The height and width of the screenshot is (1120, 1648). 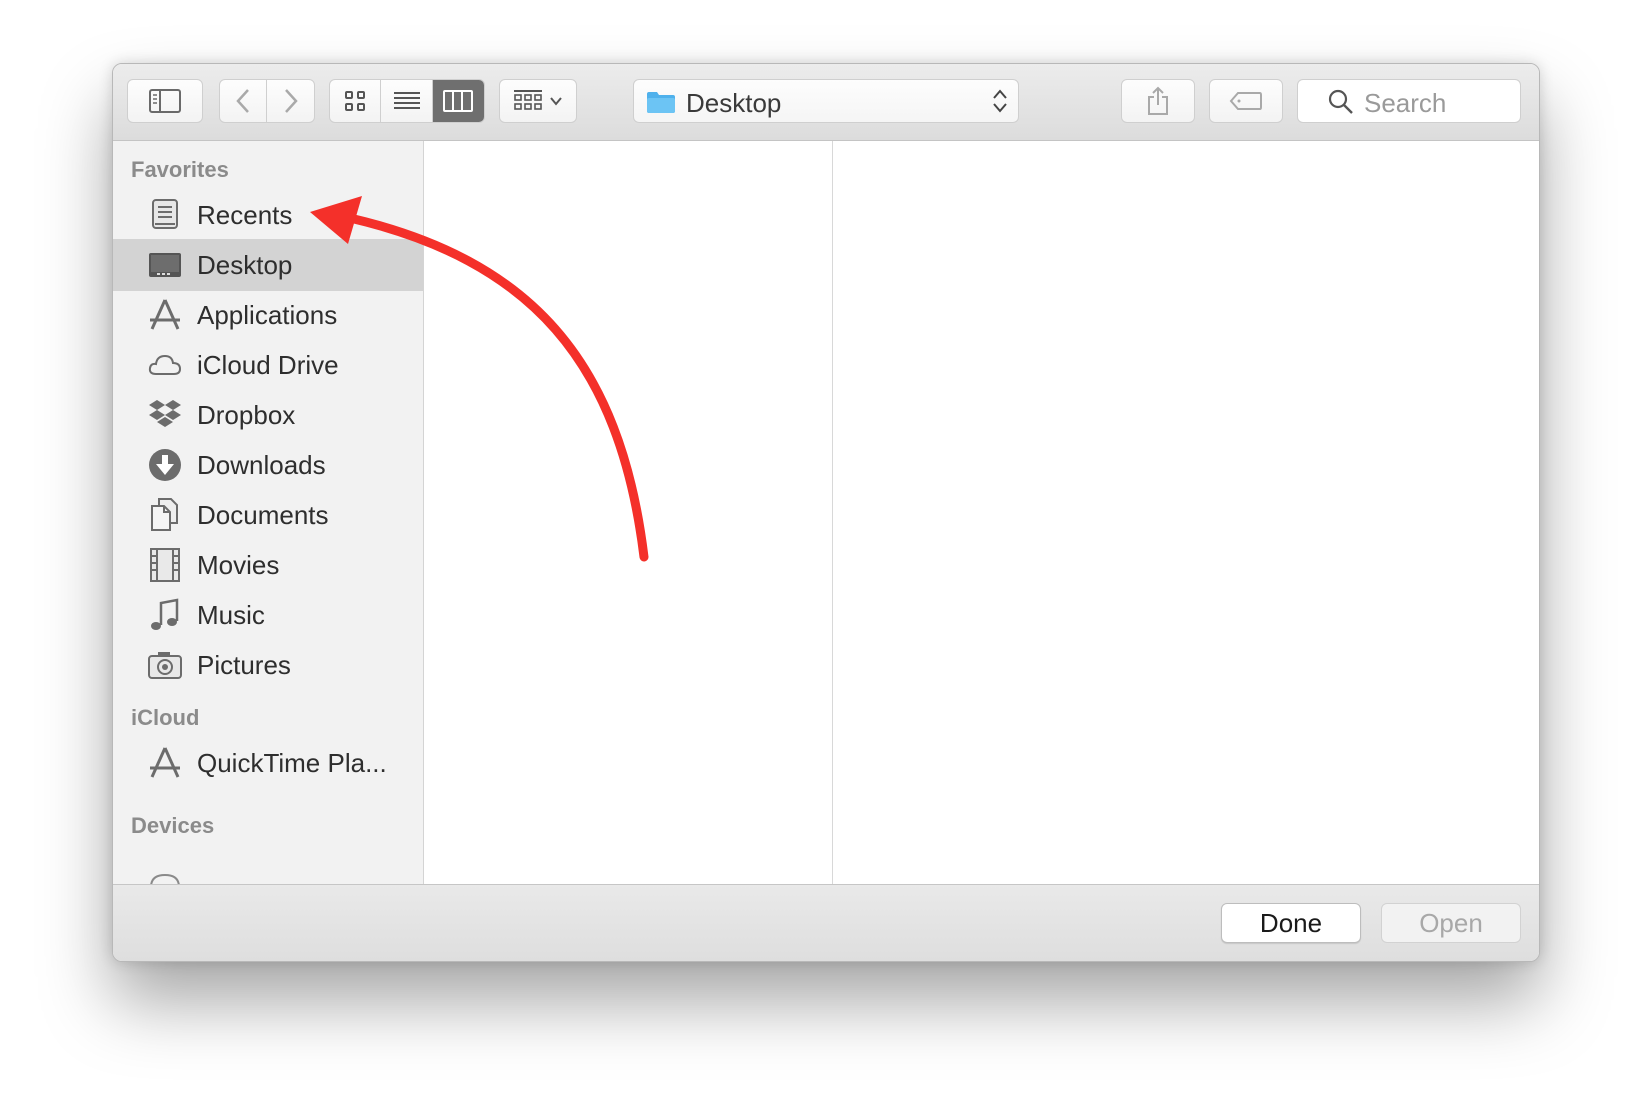 I want to click on chevron-right-icon, so click(x=291, y=101).